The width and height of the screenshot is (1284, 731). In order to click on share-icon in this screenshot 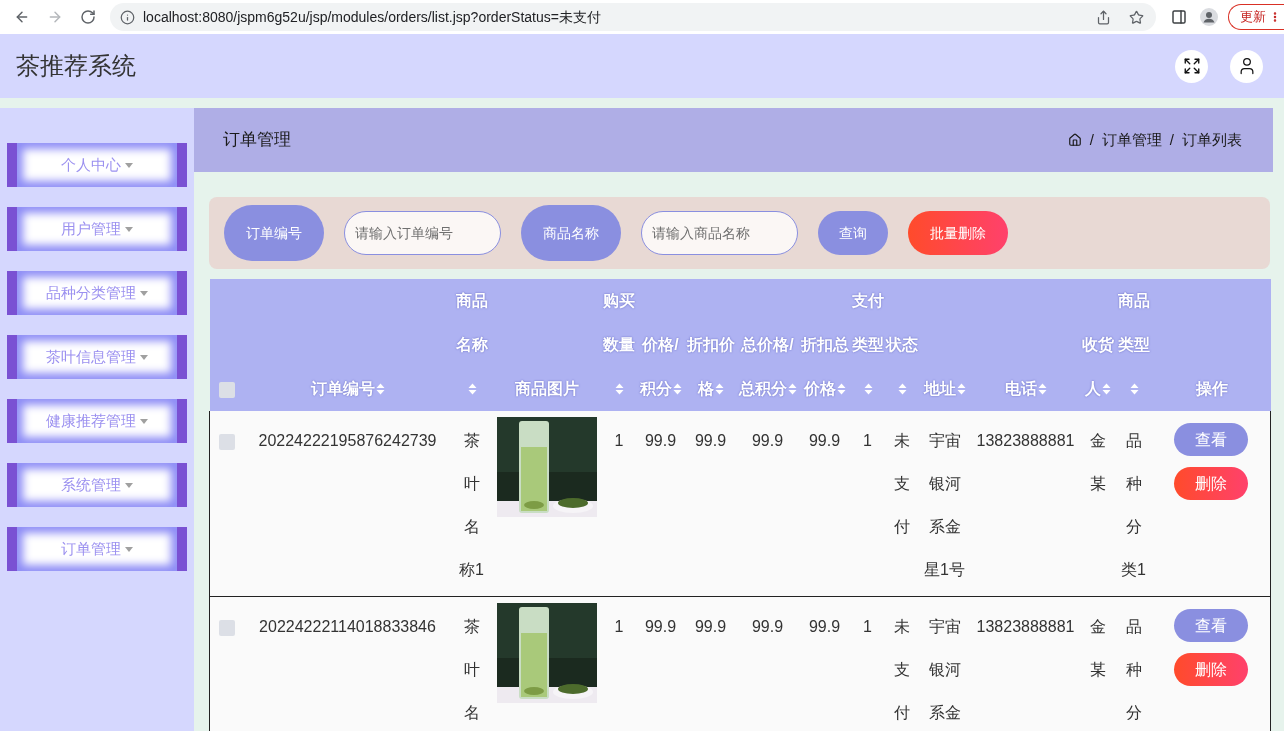, I will do `click(1103, 17)`.